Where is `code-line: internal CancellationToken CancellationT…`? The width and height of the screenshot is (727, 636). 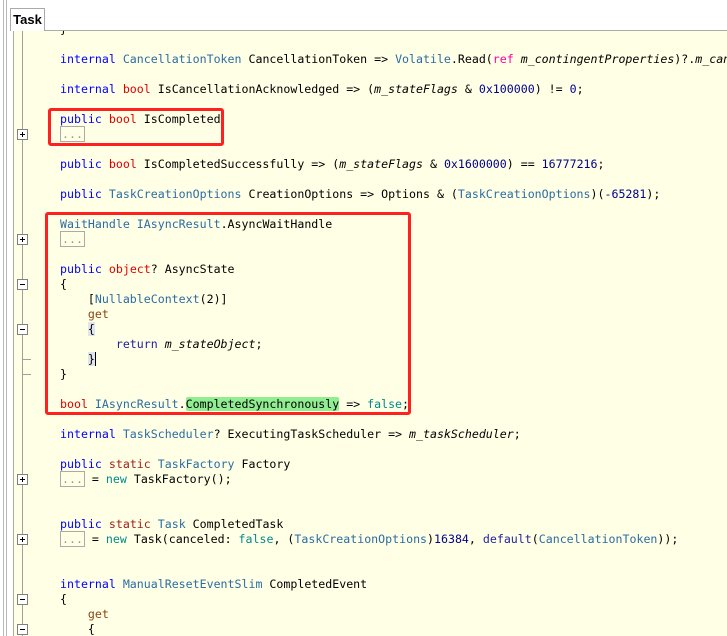
code-line: internal CancellationToken CancellationT… is located at coordinates (370, 59).